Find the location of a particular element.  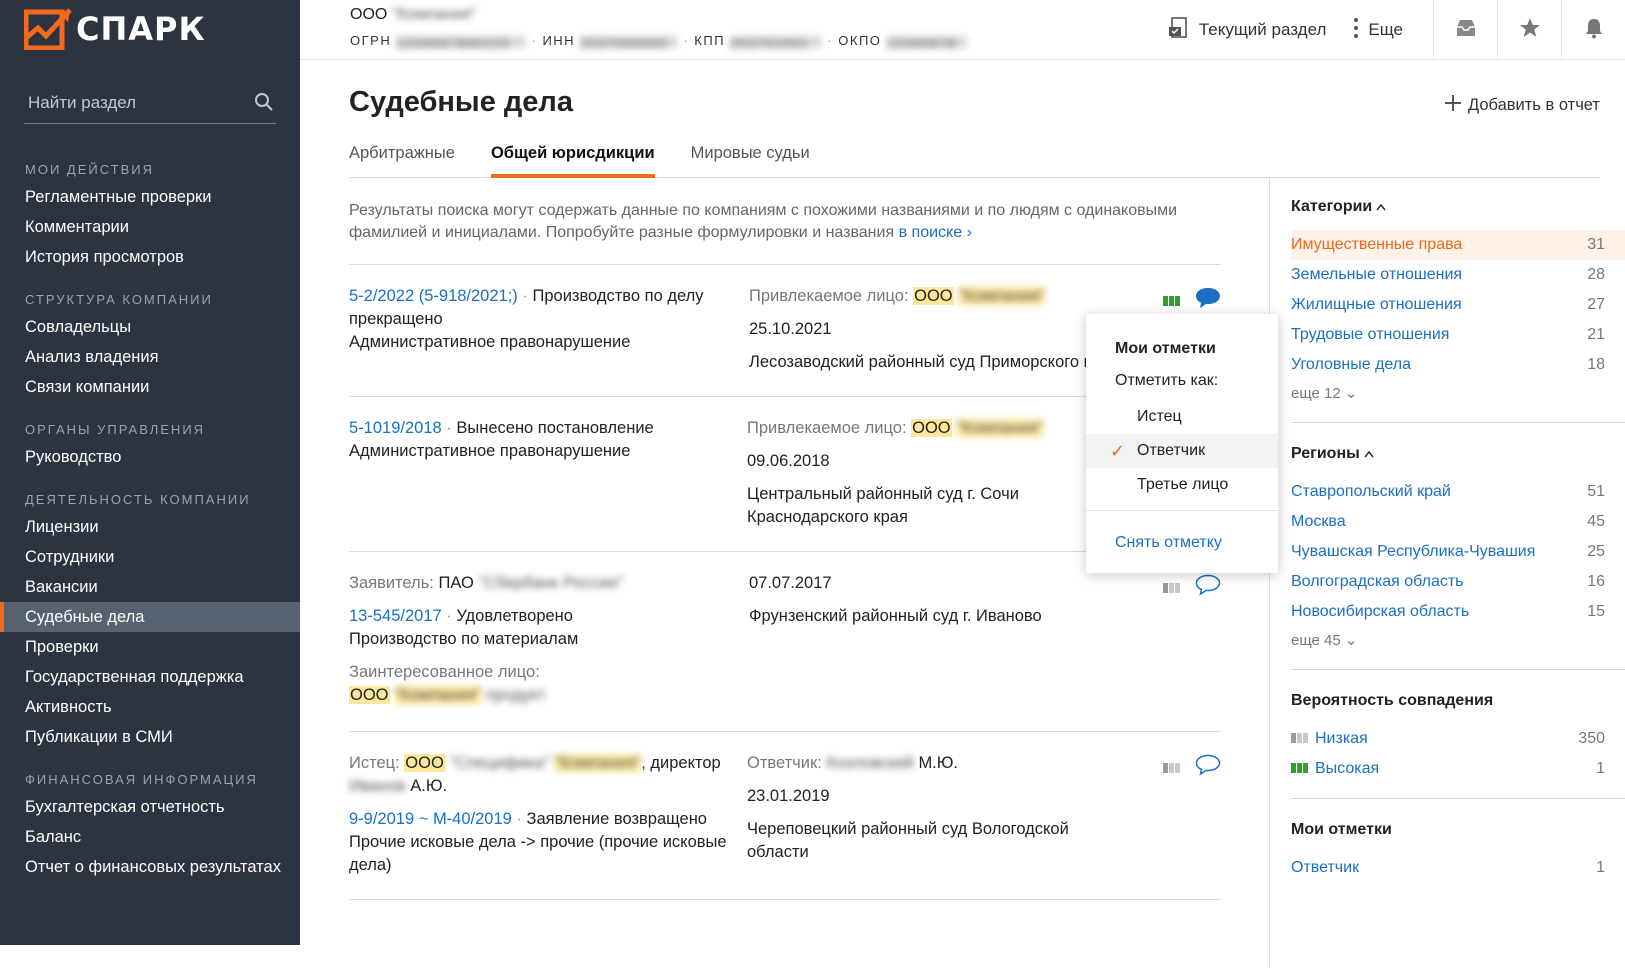

plaintiff-initials: А.Ю. is located at coordinates (429, 786).